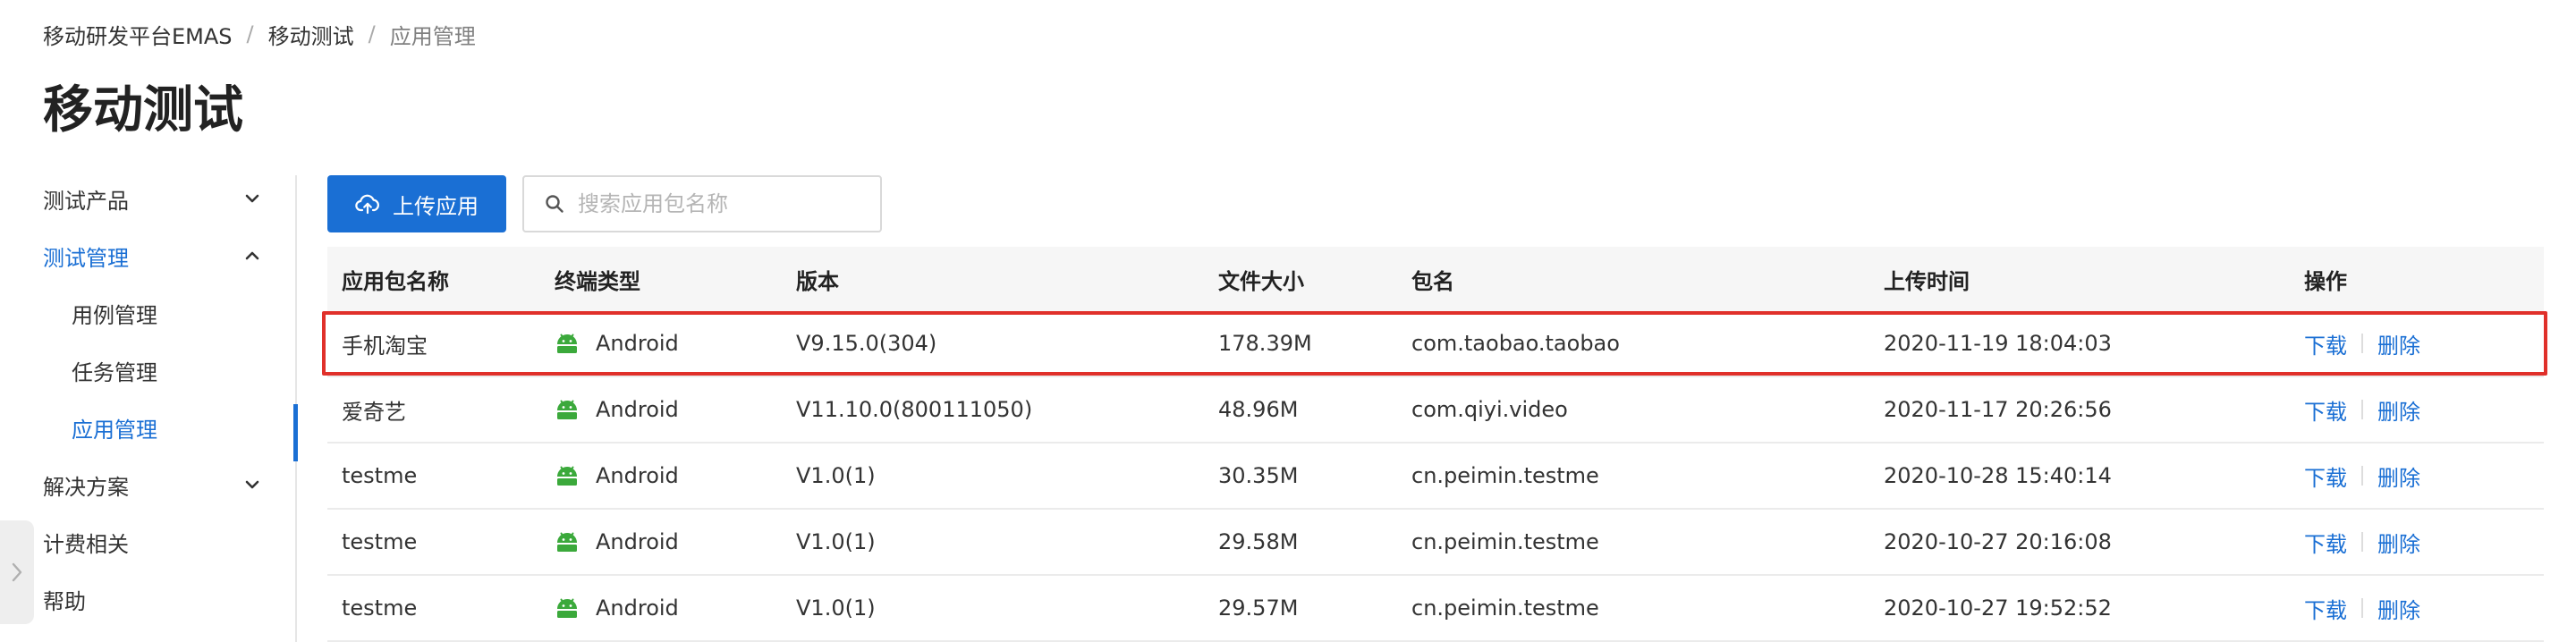 The width and height of the screenshot is (2576, 642). Describe the element at coordinates (597, 281) in the screenshot. I see `column-header-terminal-type: 终端类型` at that location.